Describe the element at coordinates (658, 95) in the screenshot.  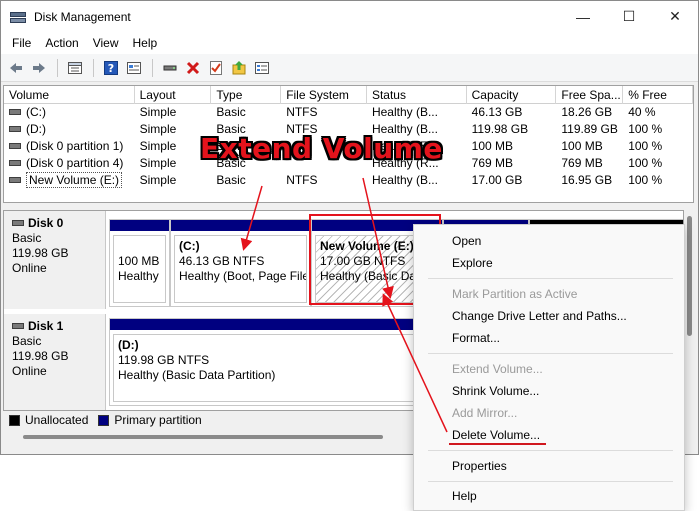
I see `column-header-percent-free: % Free` at that location.